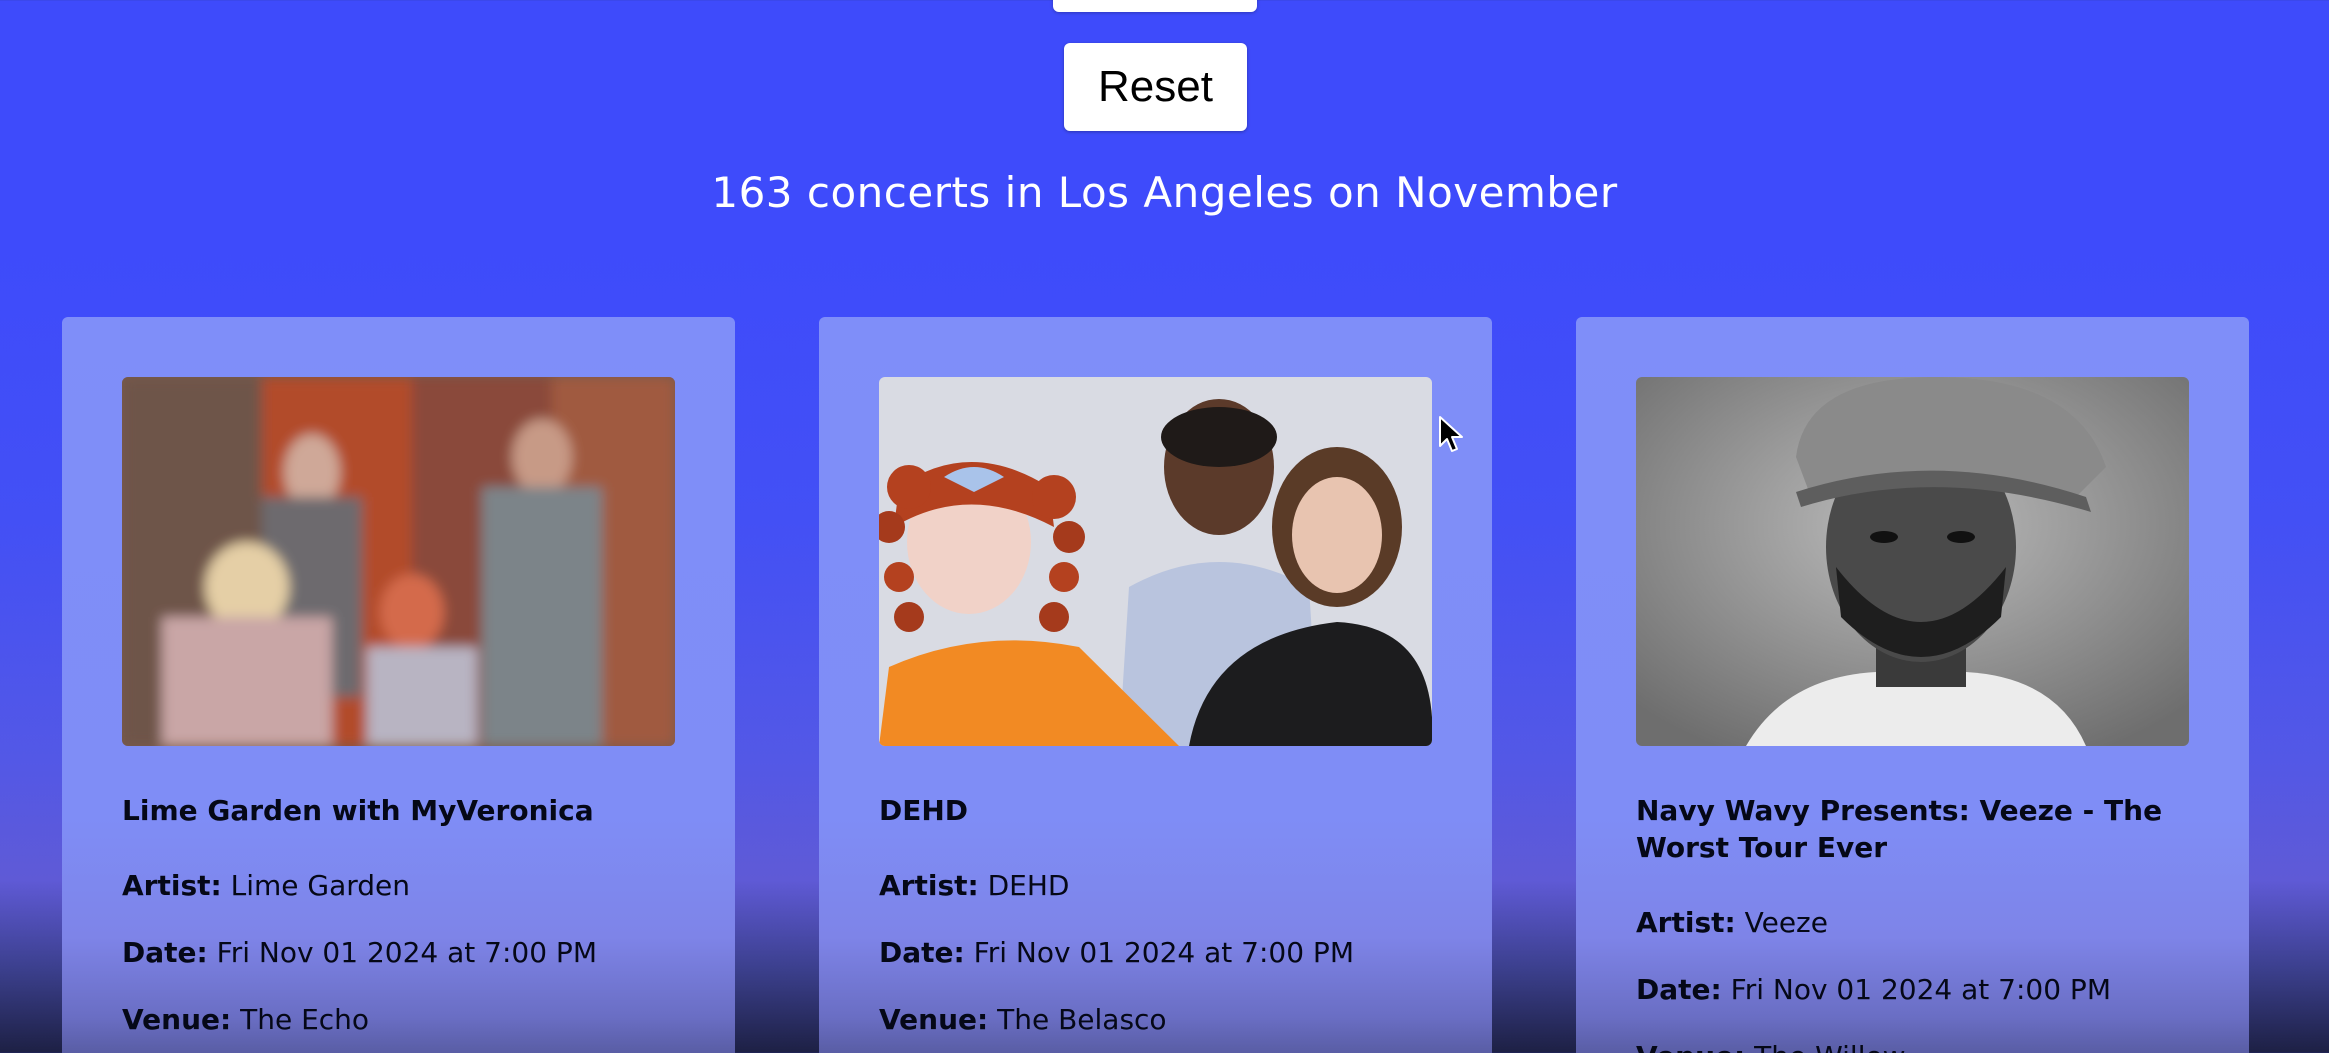 The width and height of the screenshot is (2329, 1053). Describe the element at coordinates (305, 1019) in the screenshot. I see `venue-value: The Echo` at that location.